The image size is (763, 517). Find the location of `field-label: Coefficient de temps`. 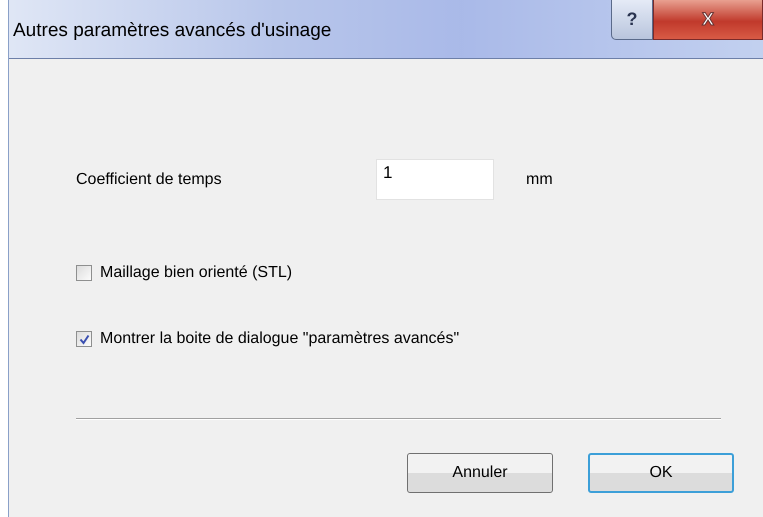

field-label: Coefficient de temps is located at coordinates (149, 179).